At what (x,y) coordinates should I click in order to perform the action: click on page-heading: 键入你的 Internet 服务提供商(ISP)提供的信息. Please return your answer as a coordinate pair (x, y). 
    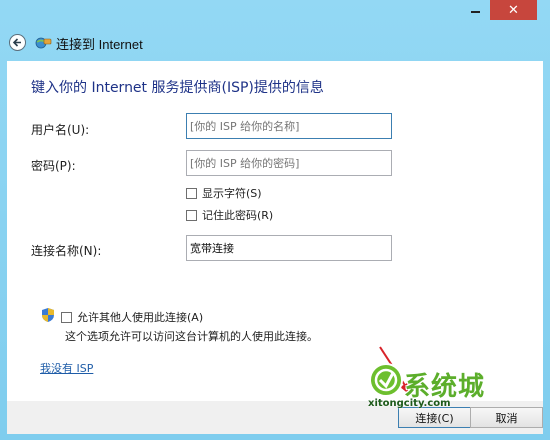
    Looking at the image, I should click on (177, 88).